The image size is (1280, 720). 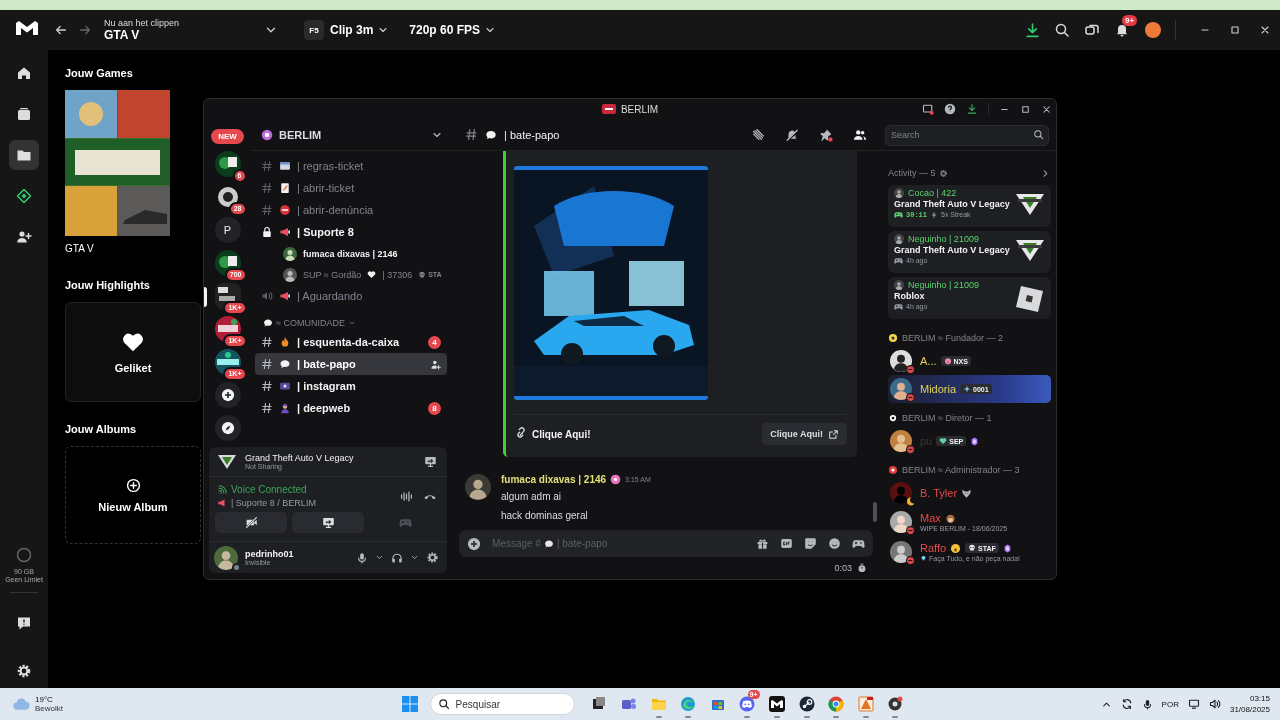 What do you see at coordinates (967, 135) in the screenshot?
I see `search-field: Search` at bounding box center [967, 135].